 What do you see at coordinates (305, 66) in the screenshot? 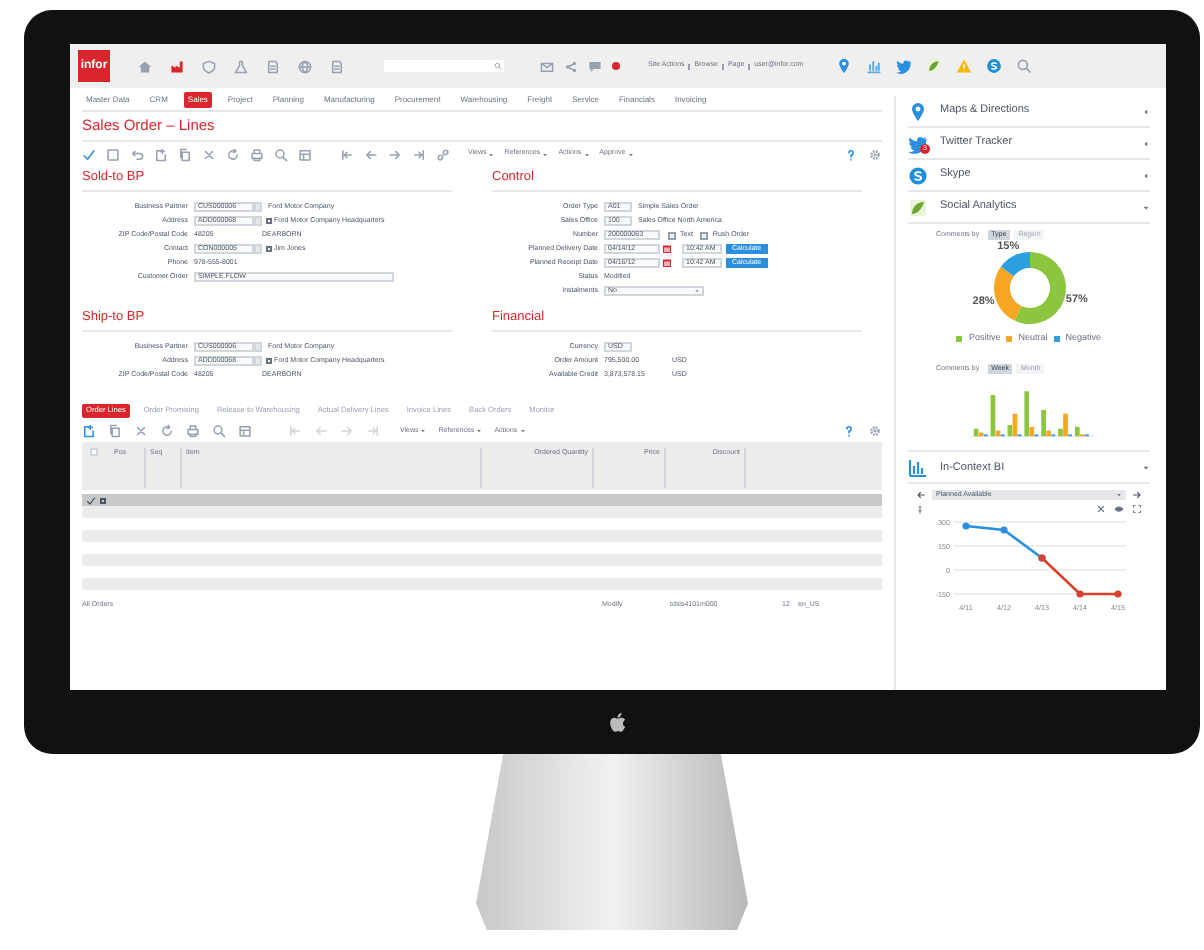
I see `globe-icon` at bounding box center [305, 66].